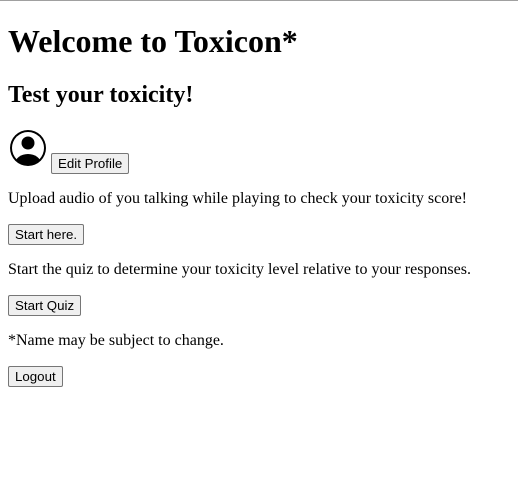 Image resolution: width=518 pixels, height=490 pixels. Describe the element at coordinates (35, 376) in the screenshot. I see `logout-button: Logout` at that location.